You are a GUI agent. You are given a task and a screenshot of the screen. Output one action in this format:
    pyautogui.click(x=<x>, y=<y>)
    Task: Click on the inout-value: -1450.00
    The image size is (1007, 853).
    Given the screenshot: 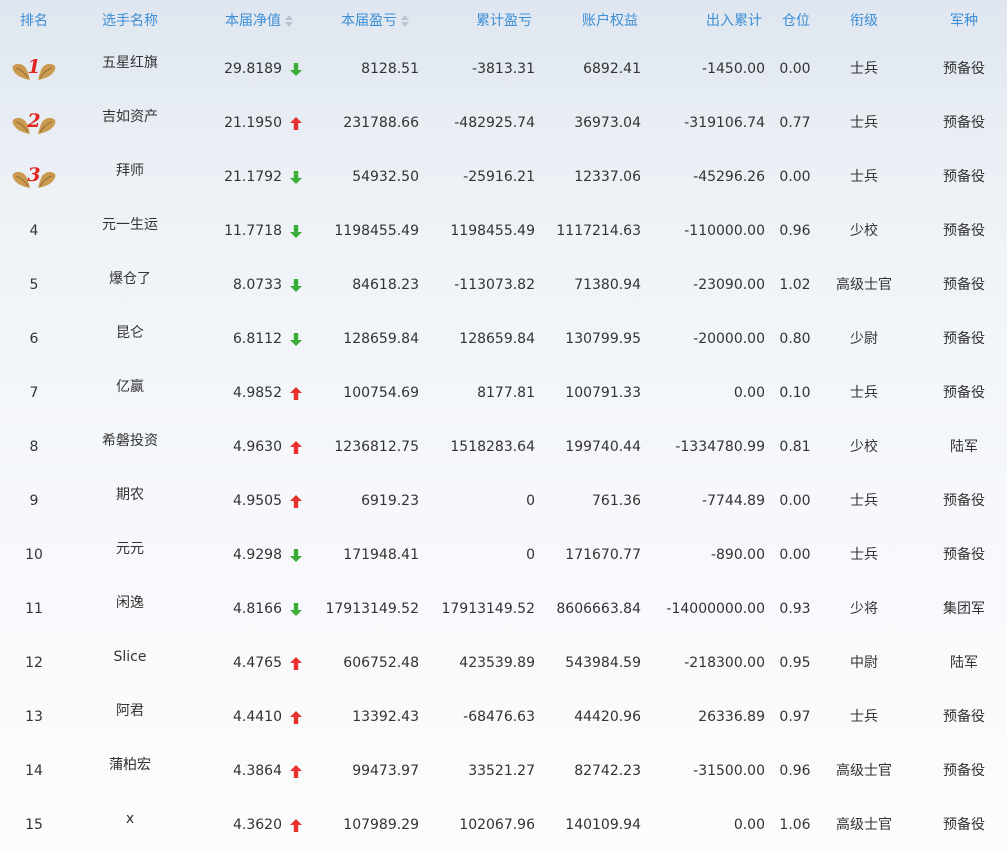 What is the action you would take?
    pyautogui.click(x=733, y=69)
    